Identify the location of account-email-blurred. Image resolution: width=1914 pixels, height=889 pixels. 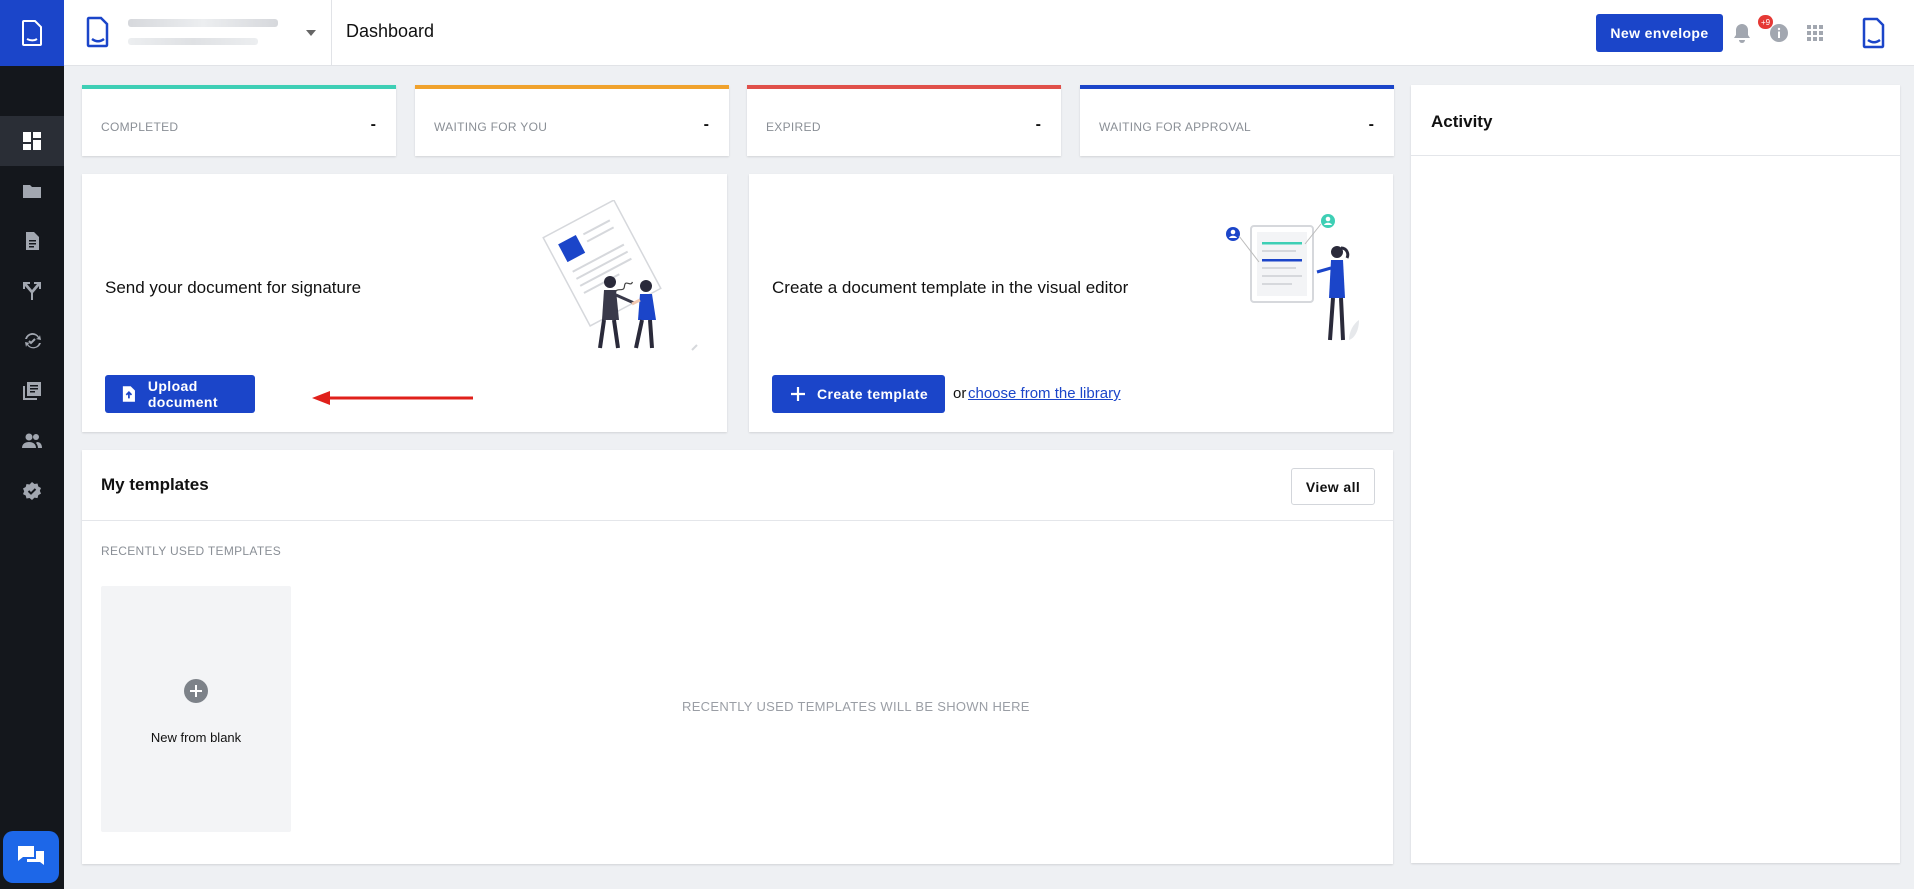
(193, 41).